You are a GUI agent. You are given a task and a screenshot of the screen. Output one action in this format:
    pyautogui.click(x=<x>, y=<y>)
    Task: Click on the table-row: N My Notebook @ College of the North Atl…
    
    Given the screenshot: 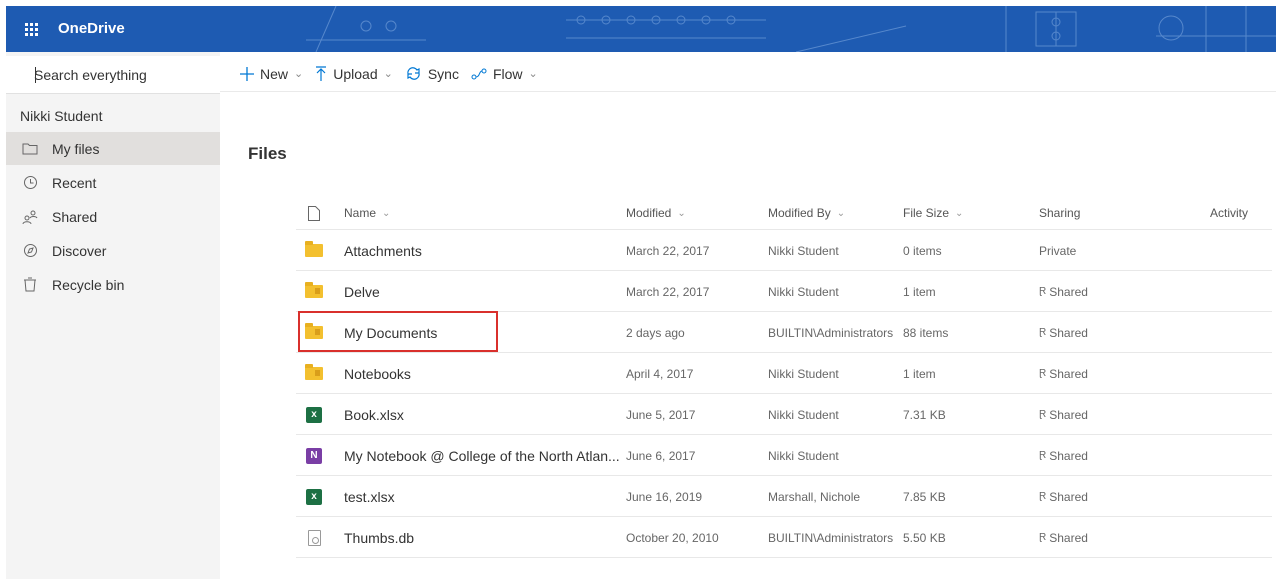 What is the action you would take?
    pyautogui.click(x=784, y=455)
    